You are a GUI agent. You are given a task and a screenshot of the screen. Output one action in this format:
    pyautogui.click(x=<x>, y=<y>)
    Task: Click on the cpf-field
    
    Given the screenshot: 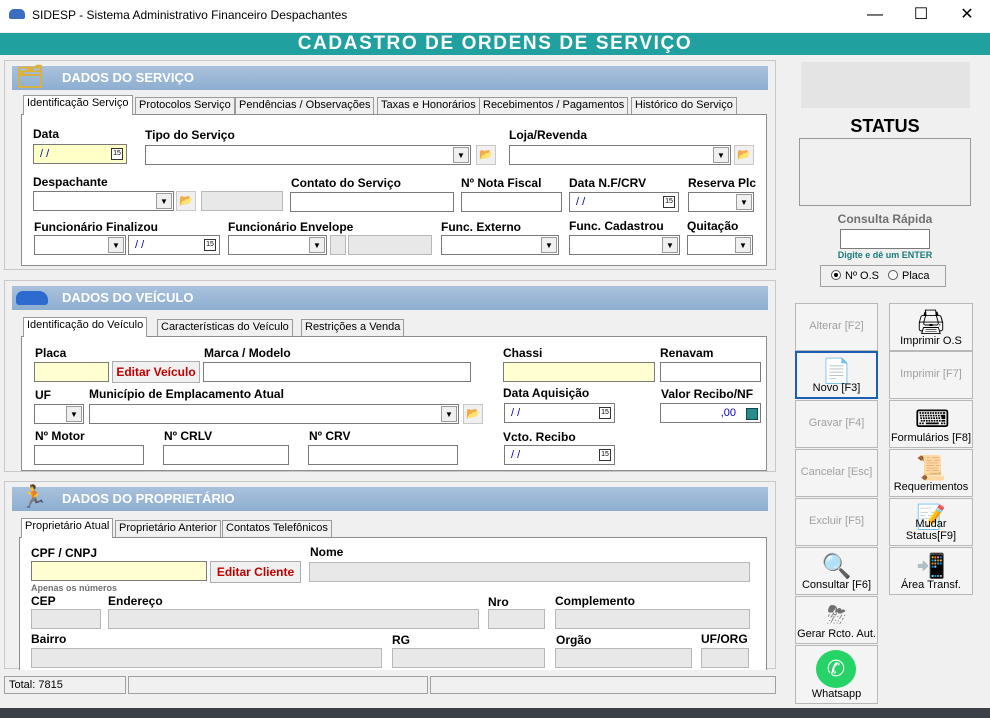 What is the action you would take?
    pyautogui.click(x=119, y=571)
    